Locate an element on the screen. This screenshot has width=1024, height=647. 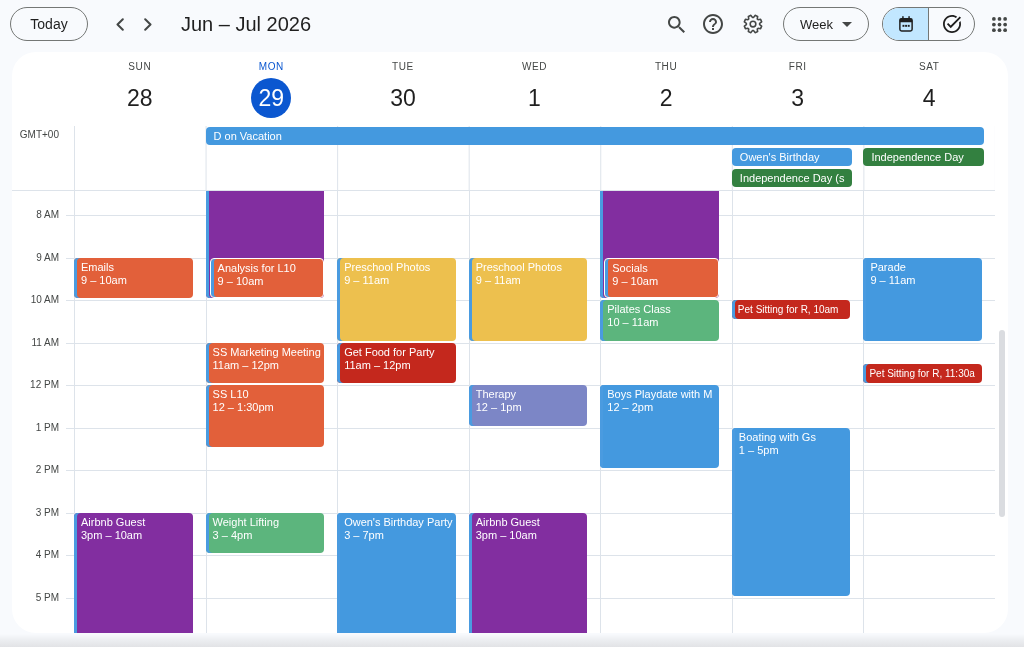
event-block: Socials 9 – 10am is located at coordinates (661, 277).